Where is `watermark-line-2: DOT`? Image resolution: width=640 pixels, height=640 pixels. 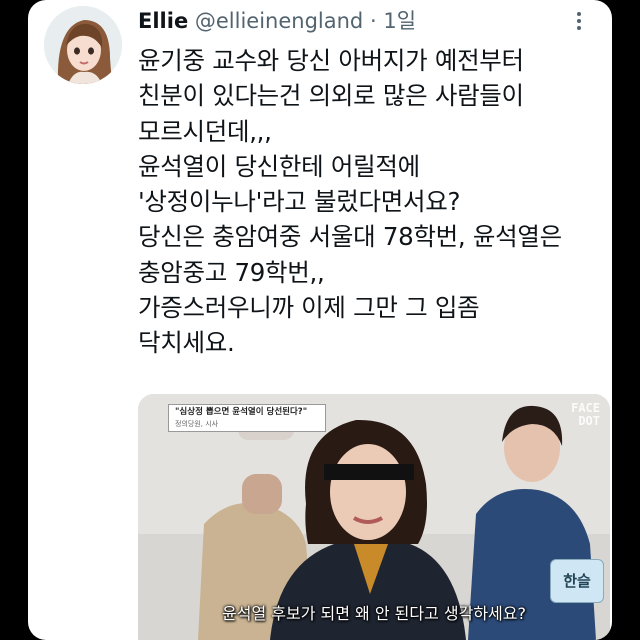
watermark-line-2: DOT is located at coordinates (589, 421).